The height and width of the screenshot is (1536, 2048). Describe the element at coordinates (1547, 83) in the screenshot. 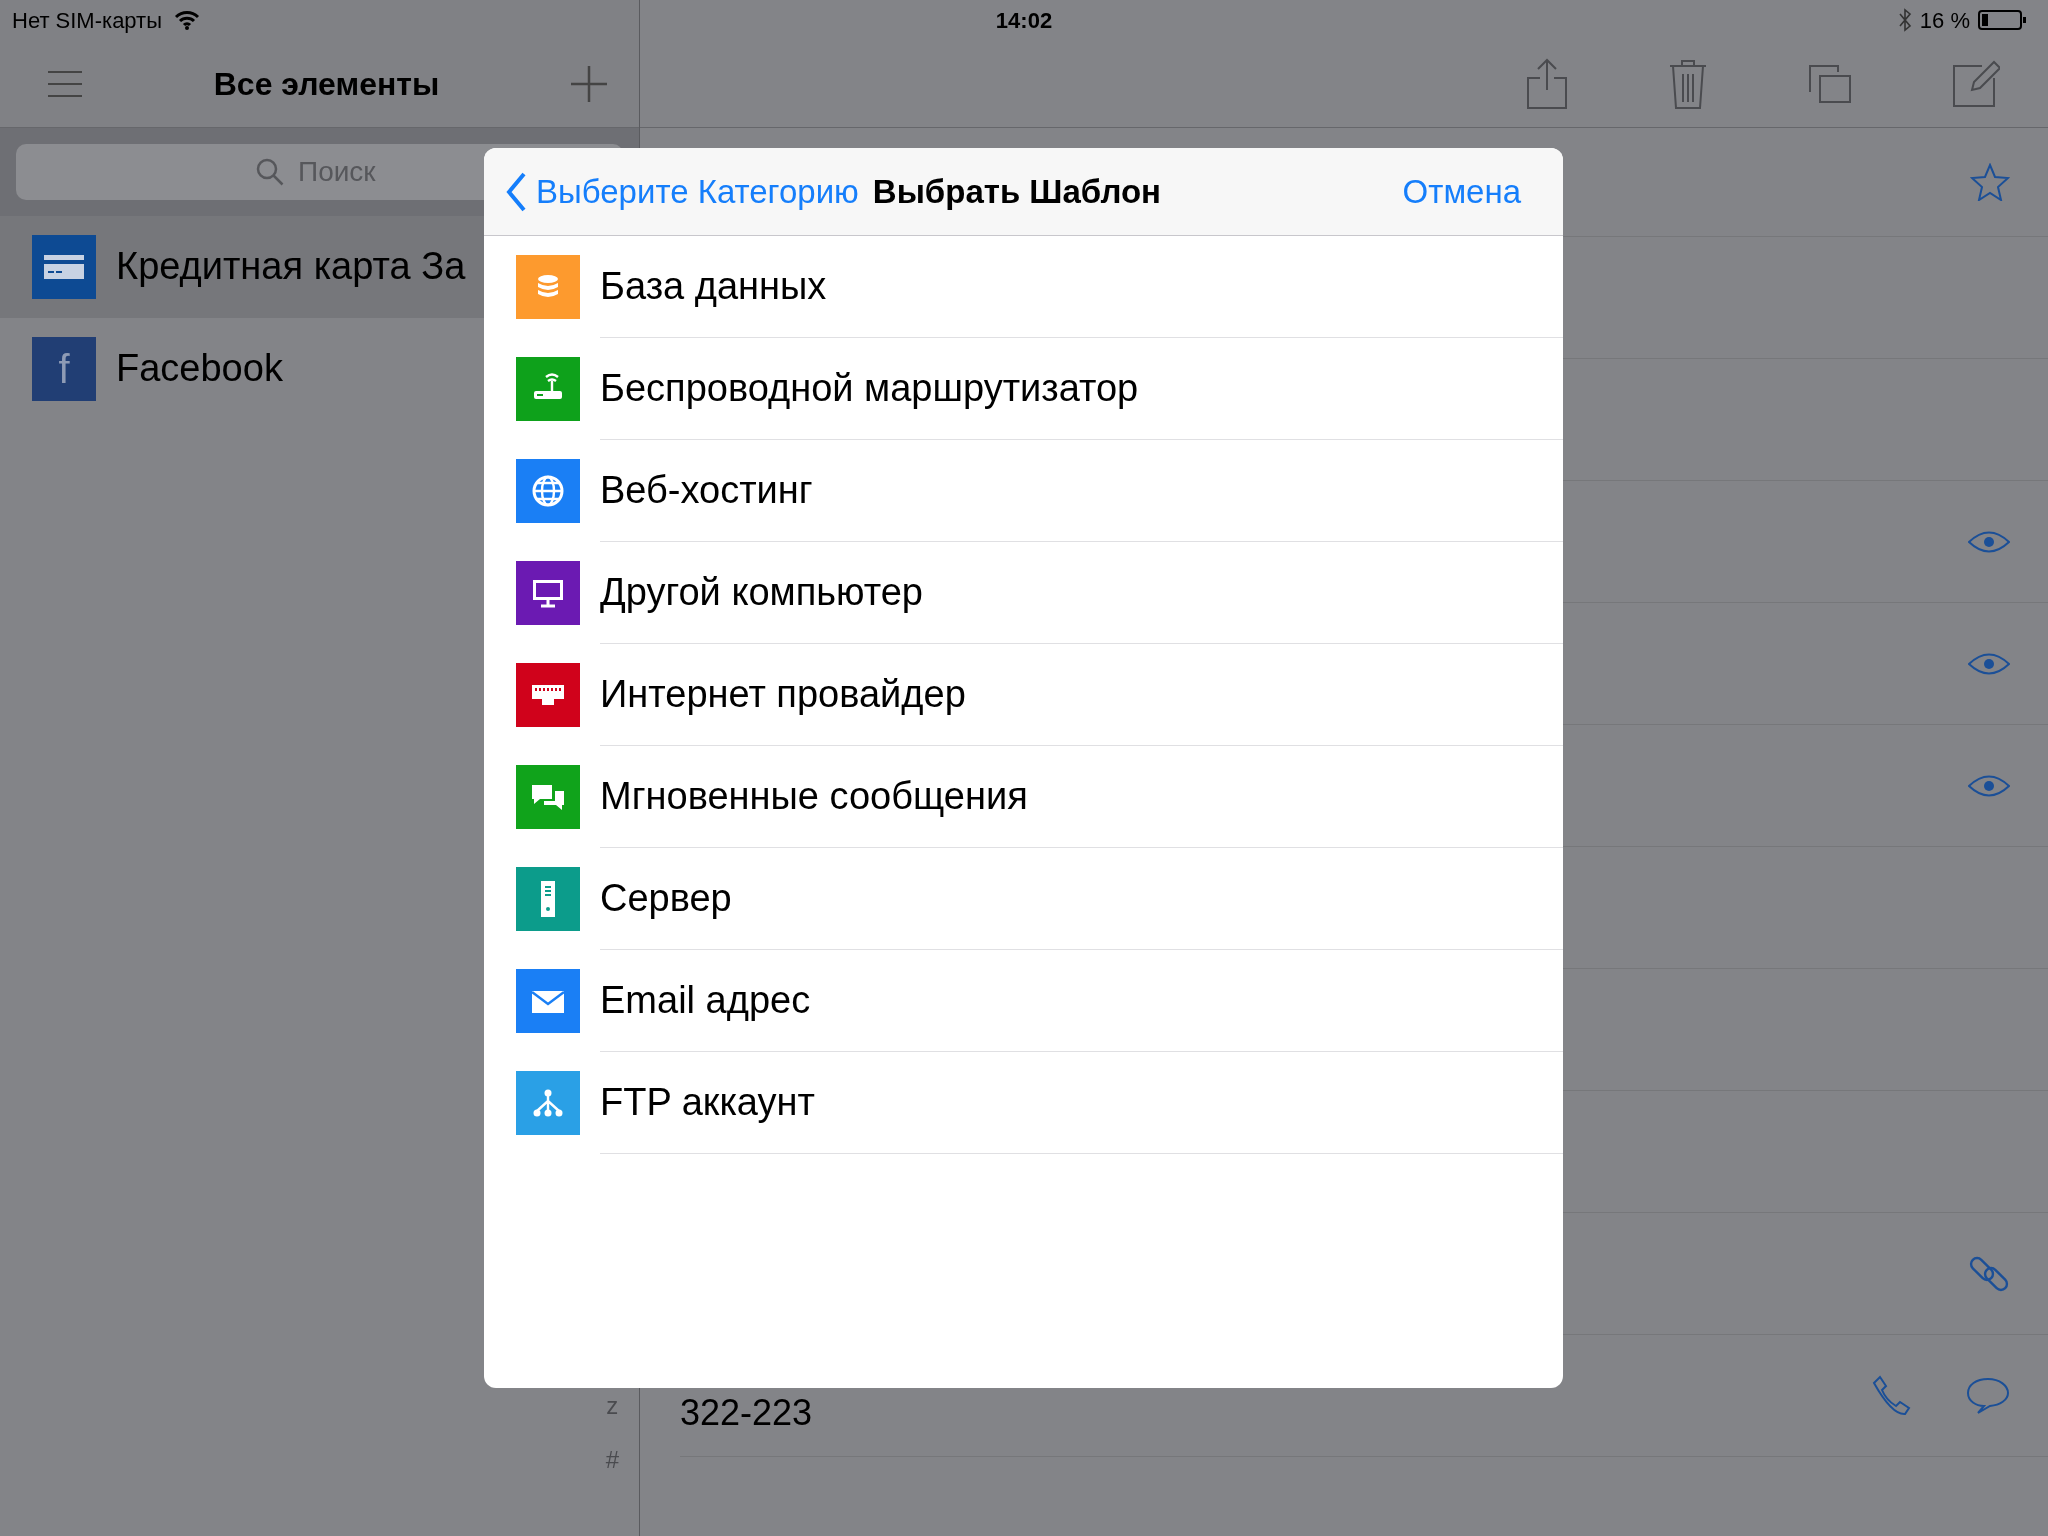

I see `share-icon` at that location.